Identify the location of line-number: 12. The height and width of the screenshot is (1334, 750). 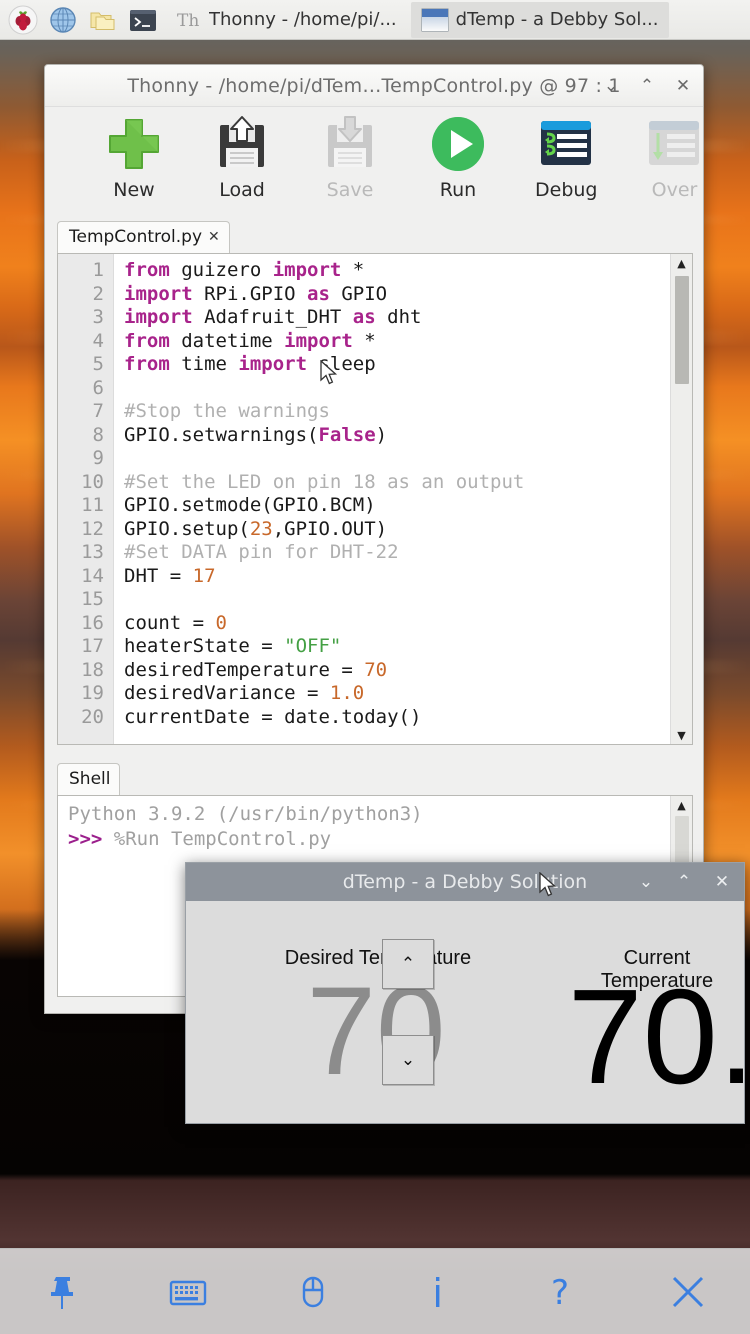
(92, 528).